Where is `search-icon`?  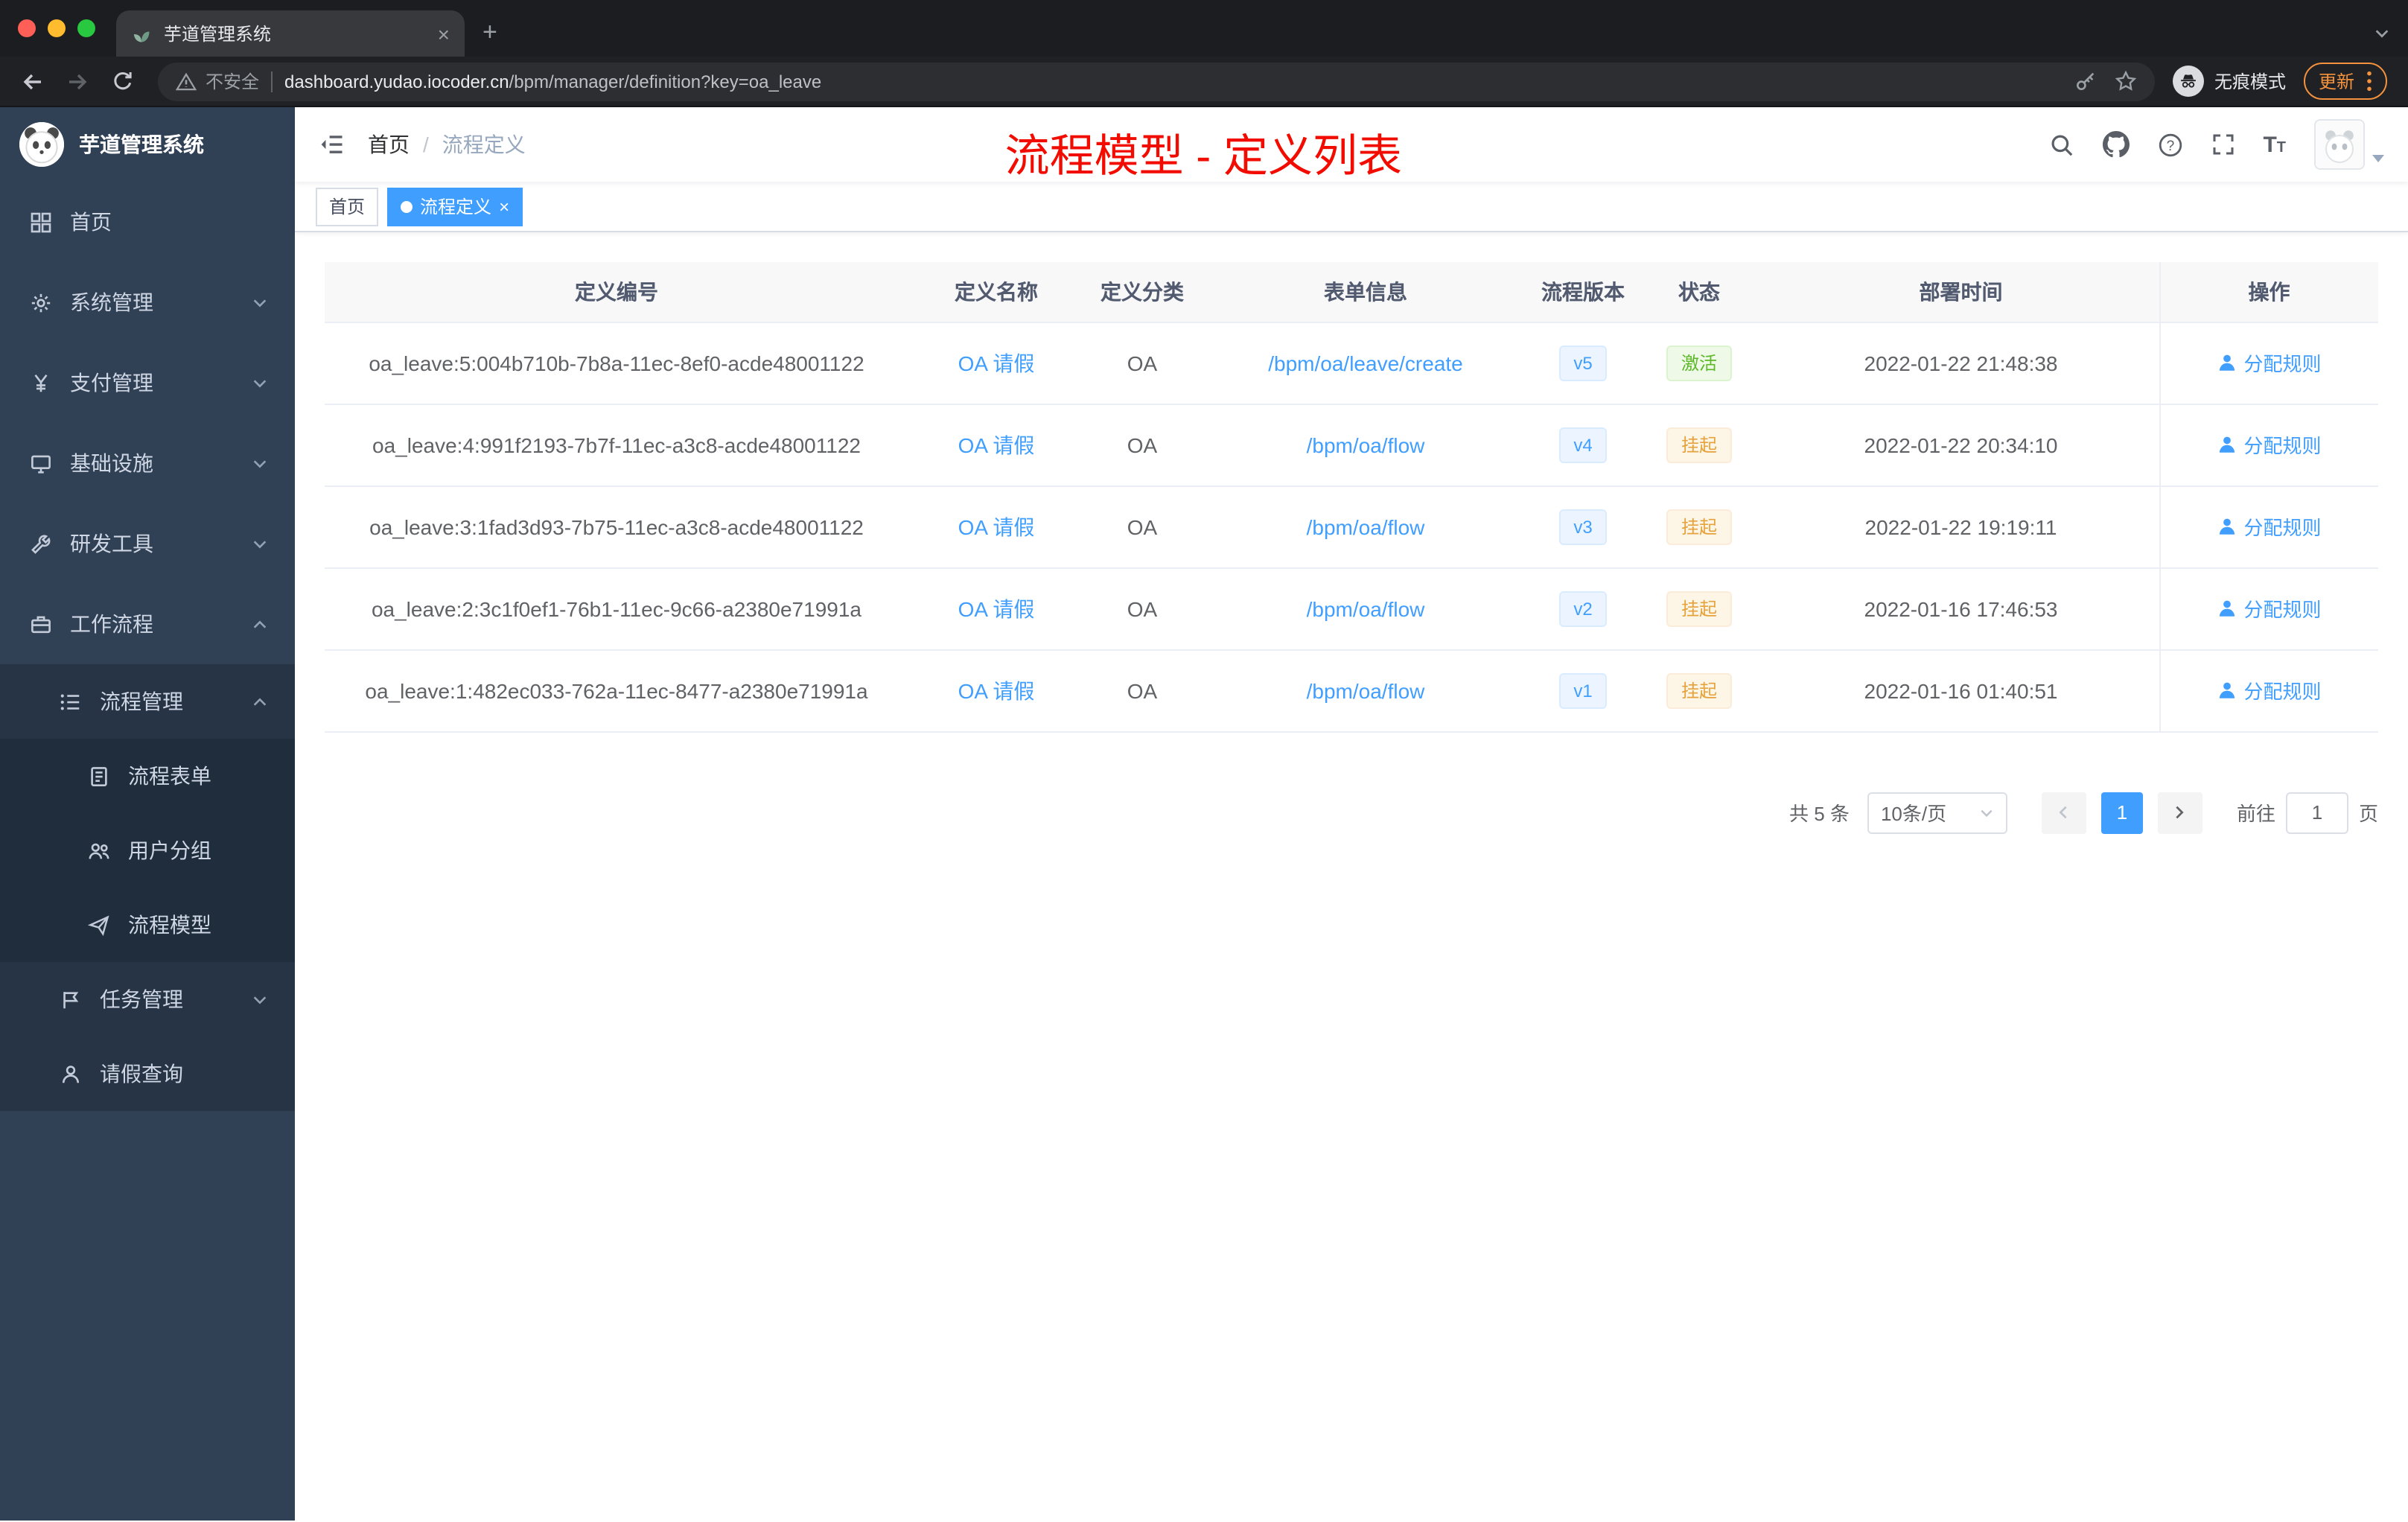 search-icon is located at coordinates (2061, 144).